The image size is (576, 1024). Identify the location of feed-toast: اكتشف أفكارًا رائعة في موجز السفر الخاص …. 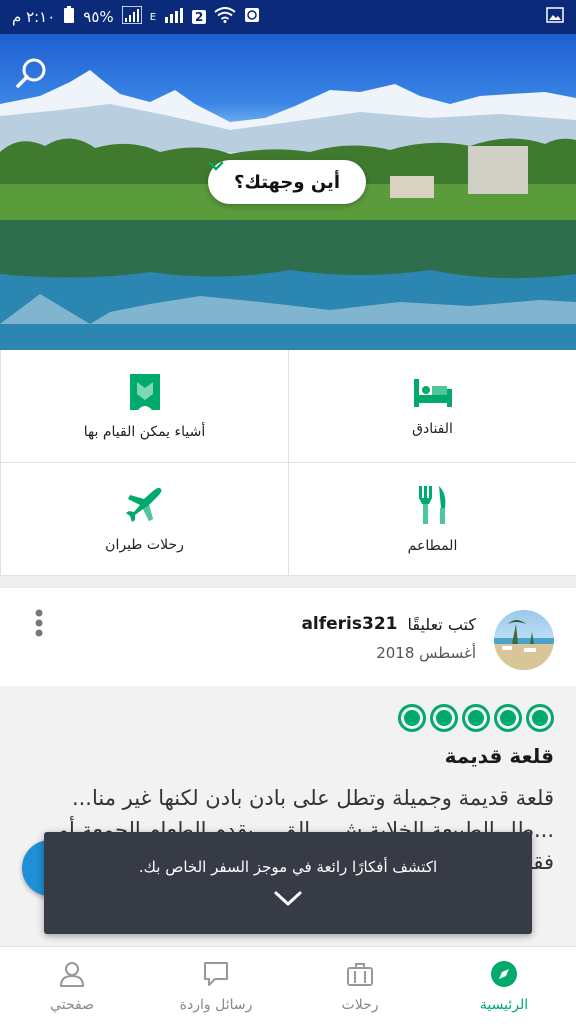
(288, 883).